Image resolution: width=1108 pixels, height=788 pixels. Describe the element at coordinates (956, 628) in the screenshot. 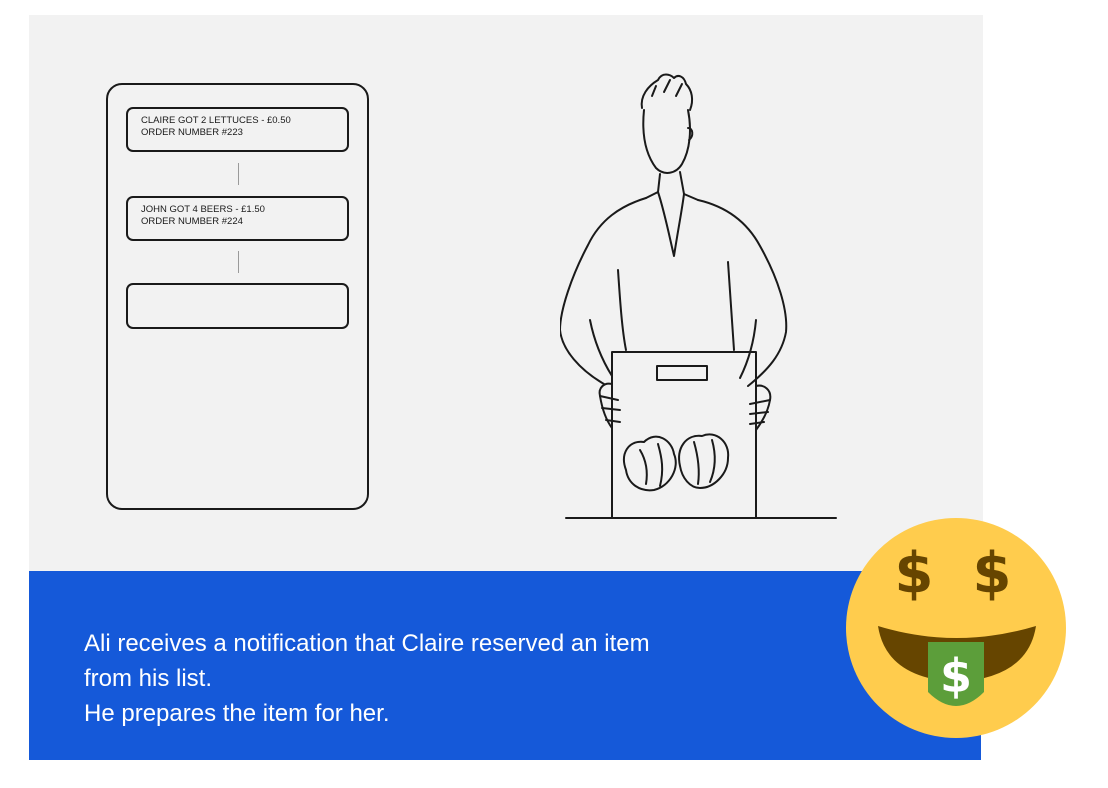

I see `money-mouth-face-icon: $ $ $` at that location.